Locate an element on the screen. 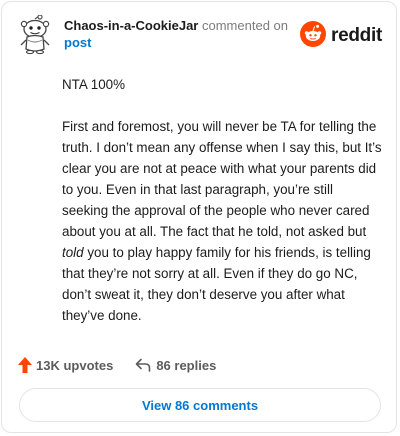 The height and width of the screenshot is (436, 400). comment-meta: Chaos-in-a-CookieJar commented on post is located at coordinates (184, 34).